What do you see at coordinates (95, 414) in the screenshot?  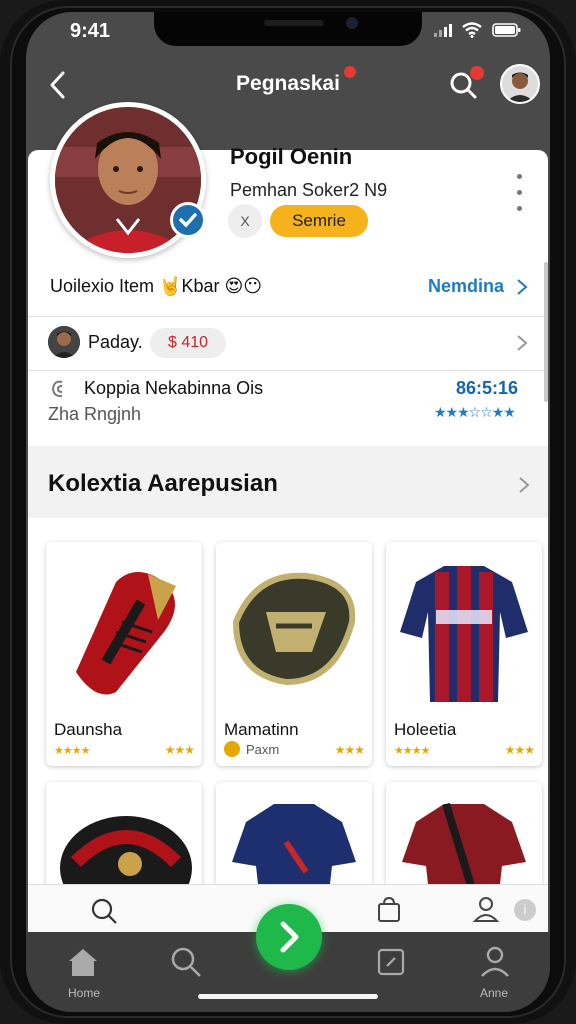 I see `location-line2: Zha Rngjnh` at bounding box center [95, 414].